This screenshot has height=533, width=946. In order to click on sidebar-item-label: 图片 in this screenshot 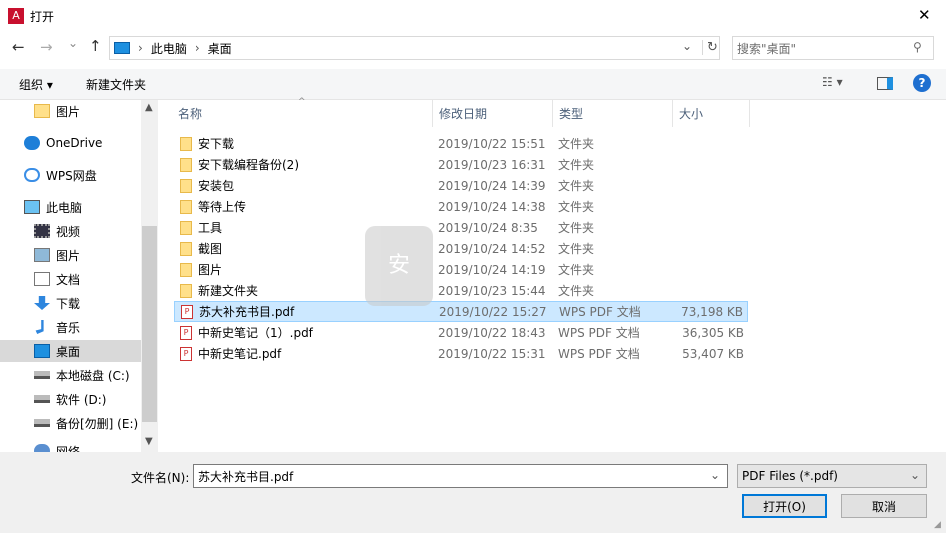, I will do `click(68, 255)`.